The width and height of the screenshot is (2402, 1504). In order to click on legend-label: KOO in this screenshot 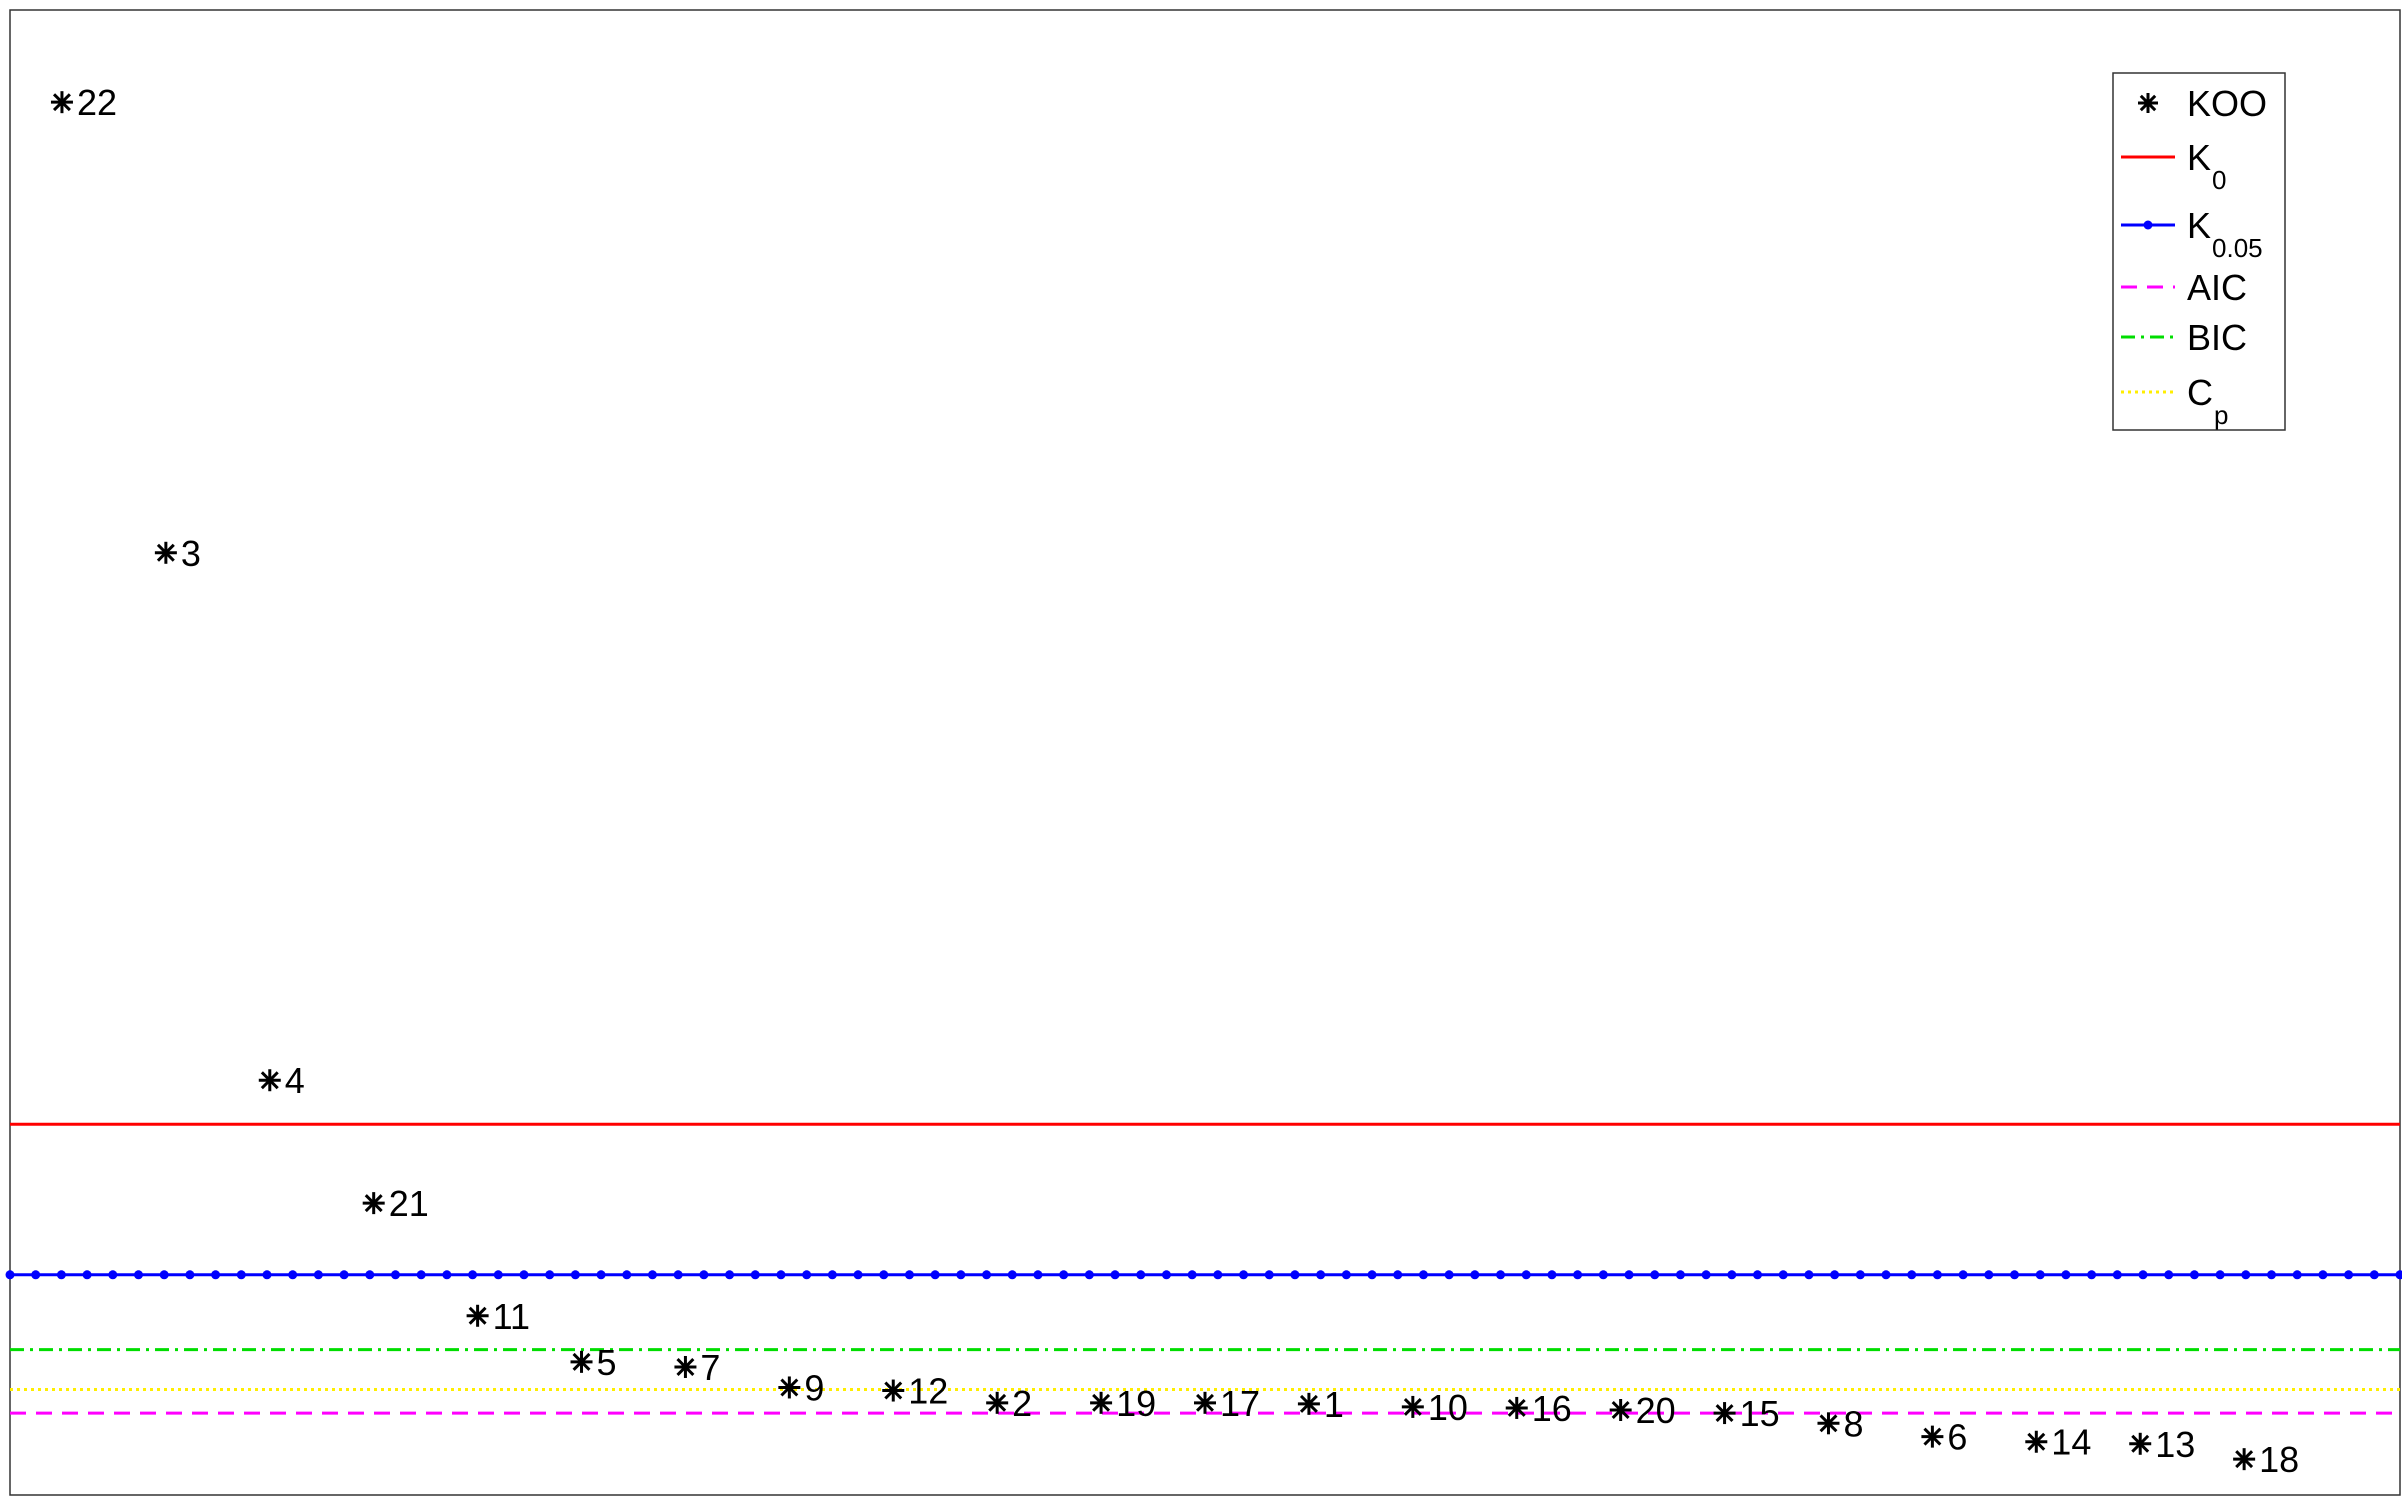, I will do `click(2227, 103)`.